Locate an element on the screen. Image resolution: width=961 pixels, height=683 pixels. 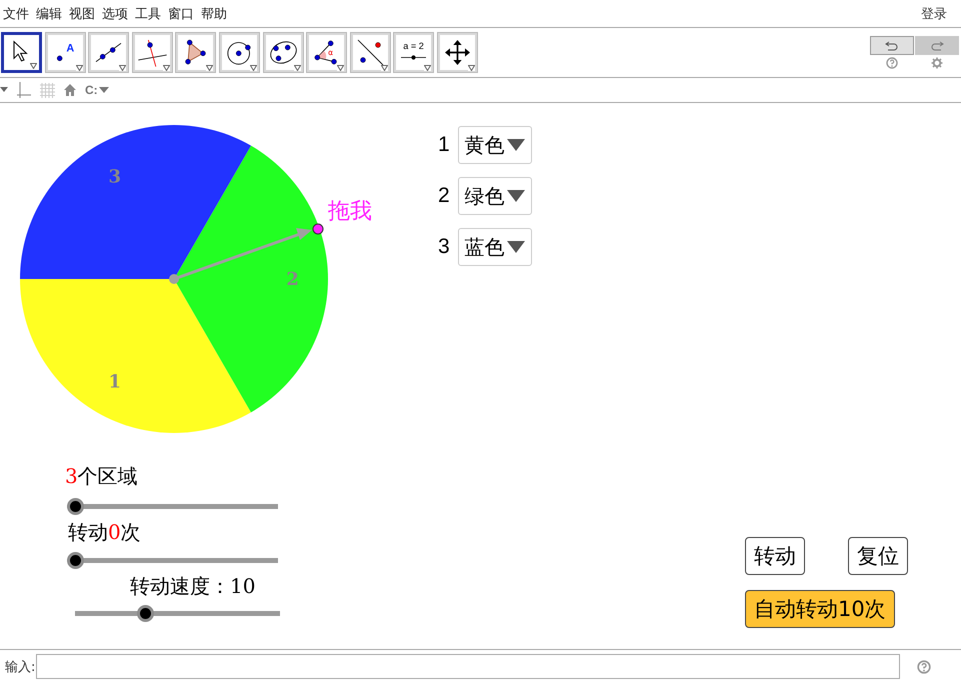
menu-item: 编辑 is located at coordinates (49, 13).